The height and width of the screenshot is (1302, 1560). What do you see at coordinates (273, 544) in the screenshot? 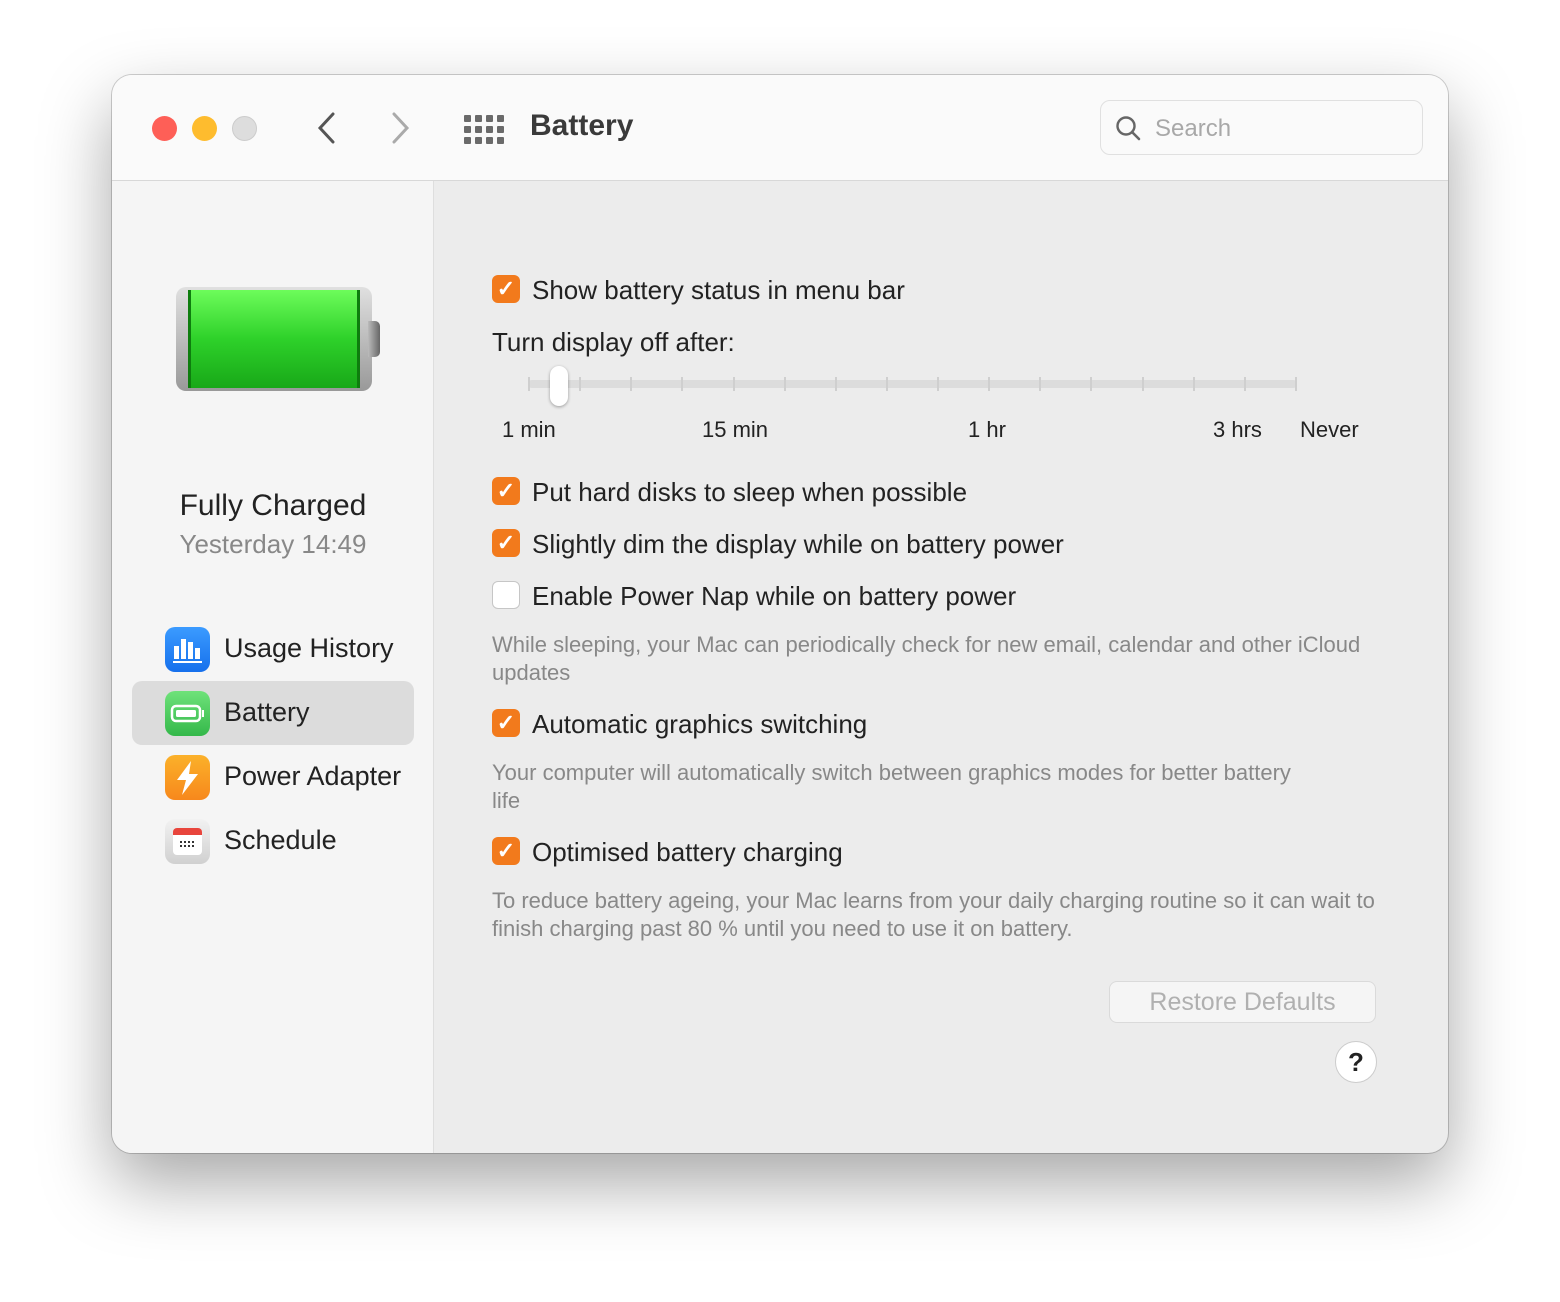
I see `battery-status-time: Yesterday 14:49` at bounding box center [273, 544].